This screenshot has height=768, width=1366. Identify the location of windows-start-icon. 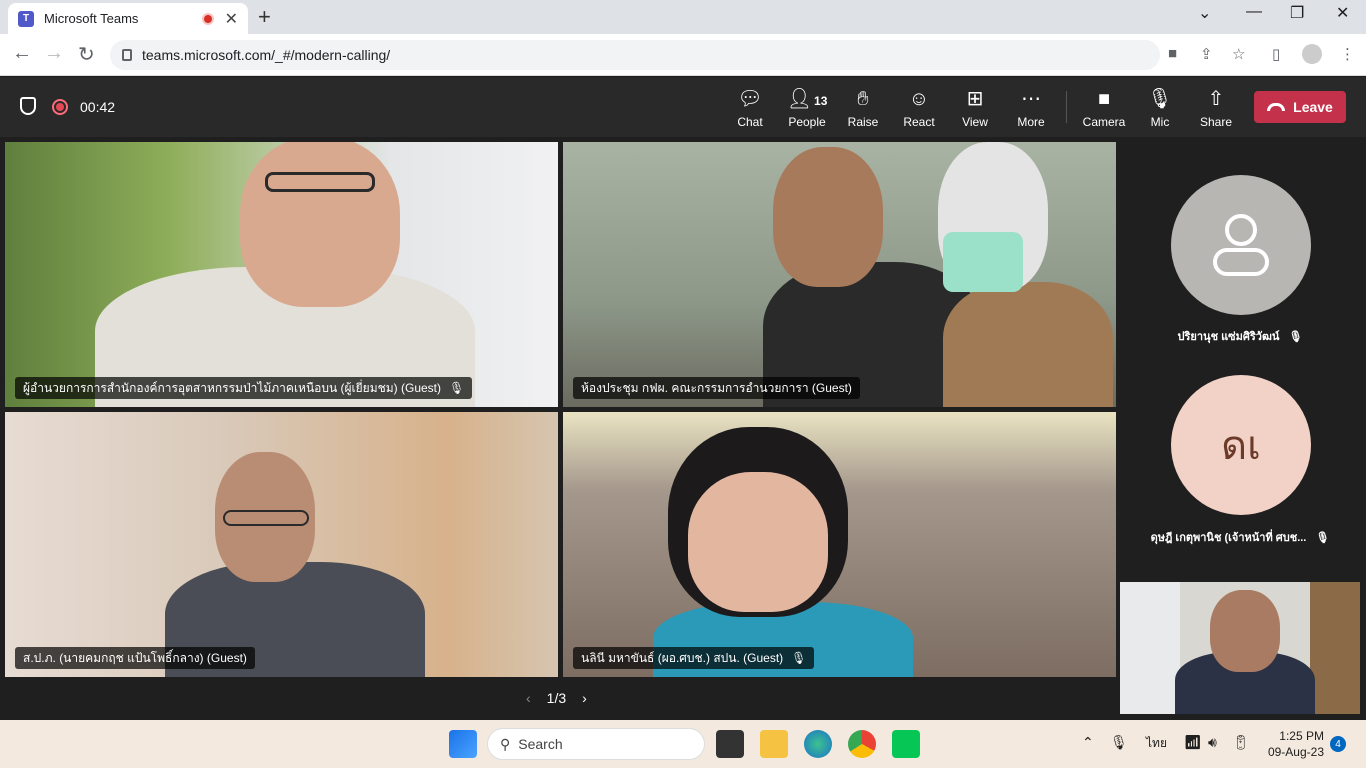
(463, 744).